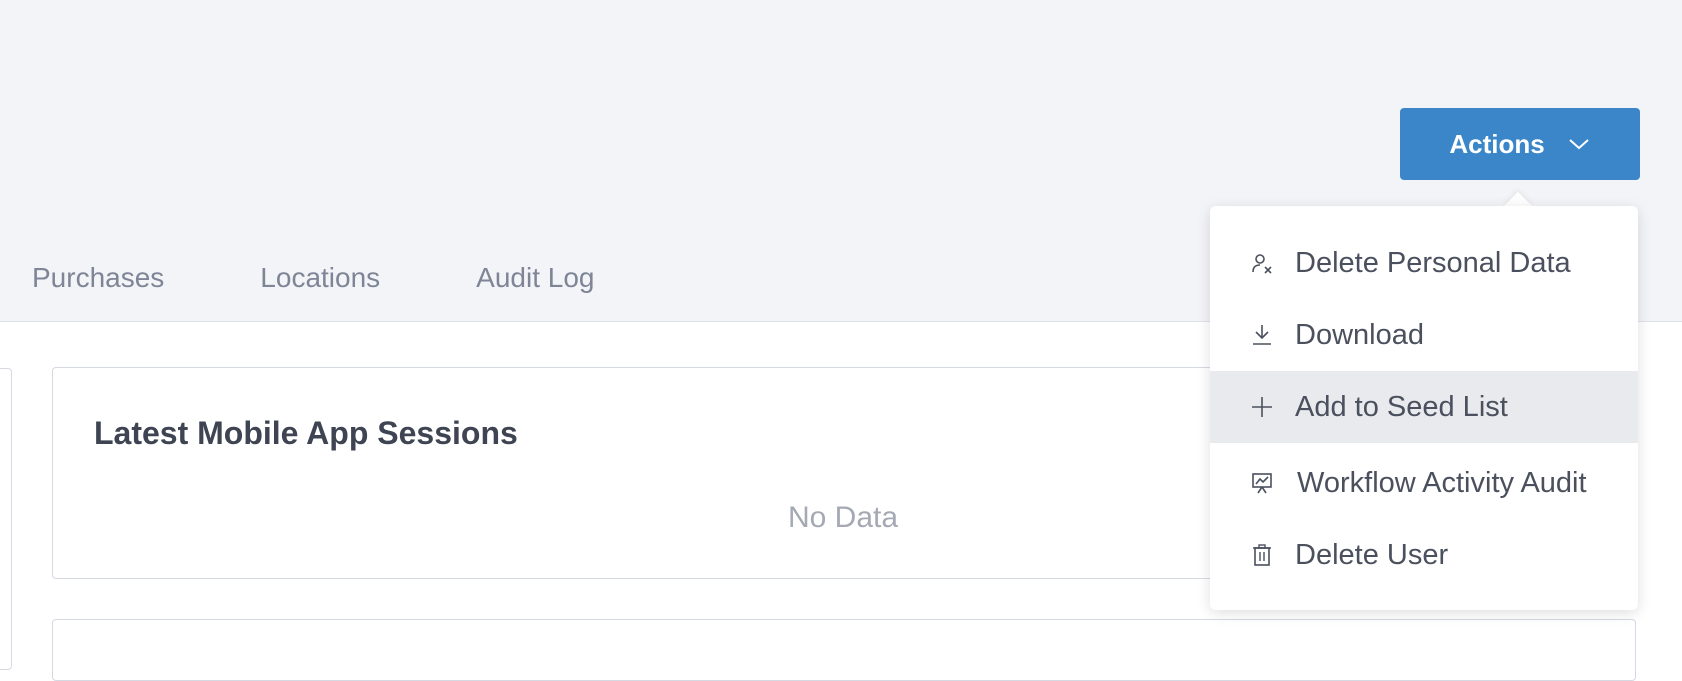 The height and width of the screenshot is (681, 1682). I want to click on tab-bar: Purchases Locations Audit Log, so click(361, 278).